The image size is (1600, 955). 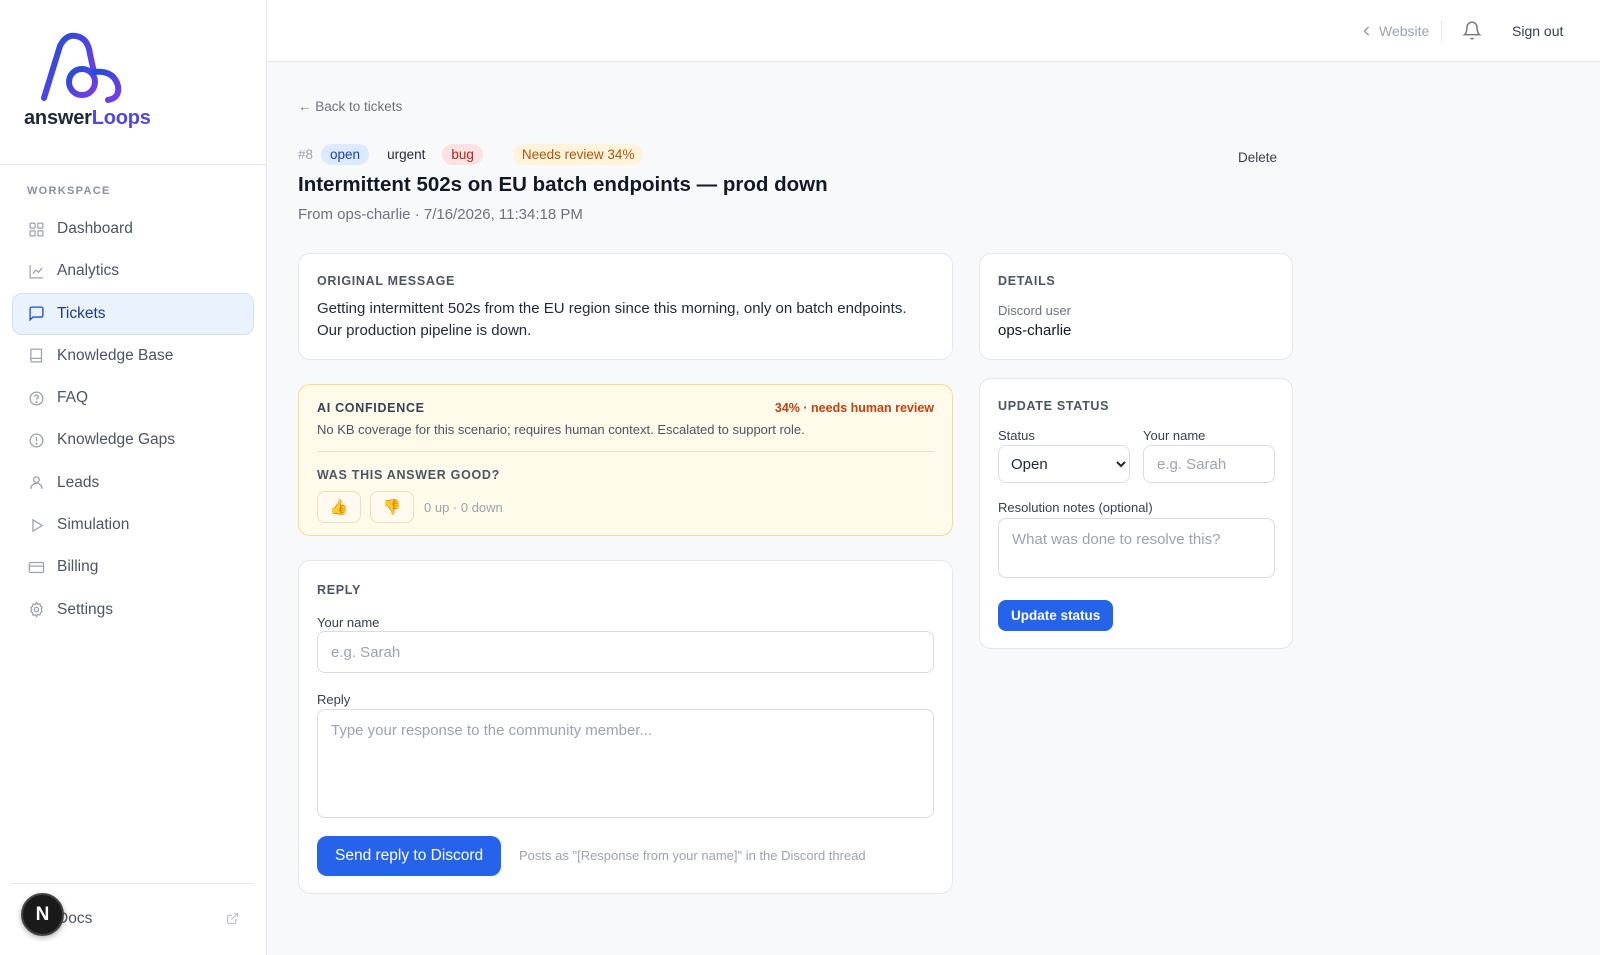 I want to click on ticket-meta-row: #8 open urgent bug Needs review 34%, so click(x=474, y=154).